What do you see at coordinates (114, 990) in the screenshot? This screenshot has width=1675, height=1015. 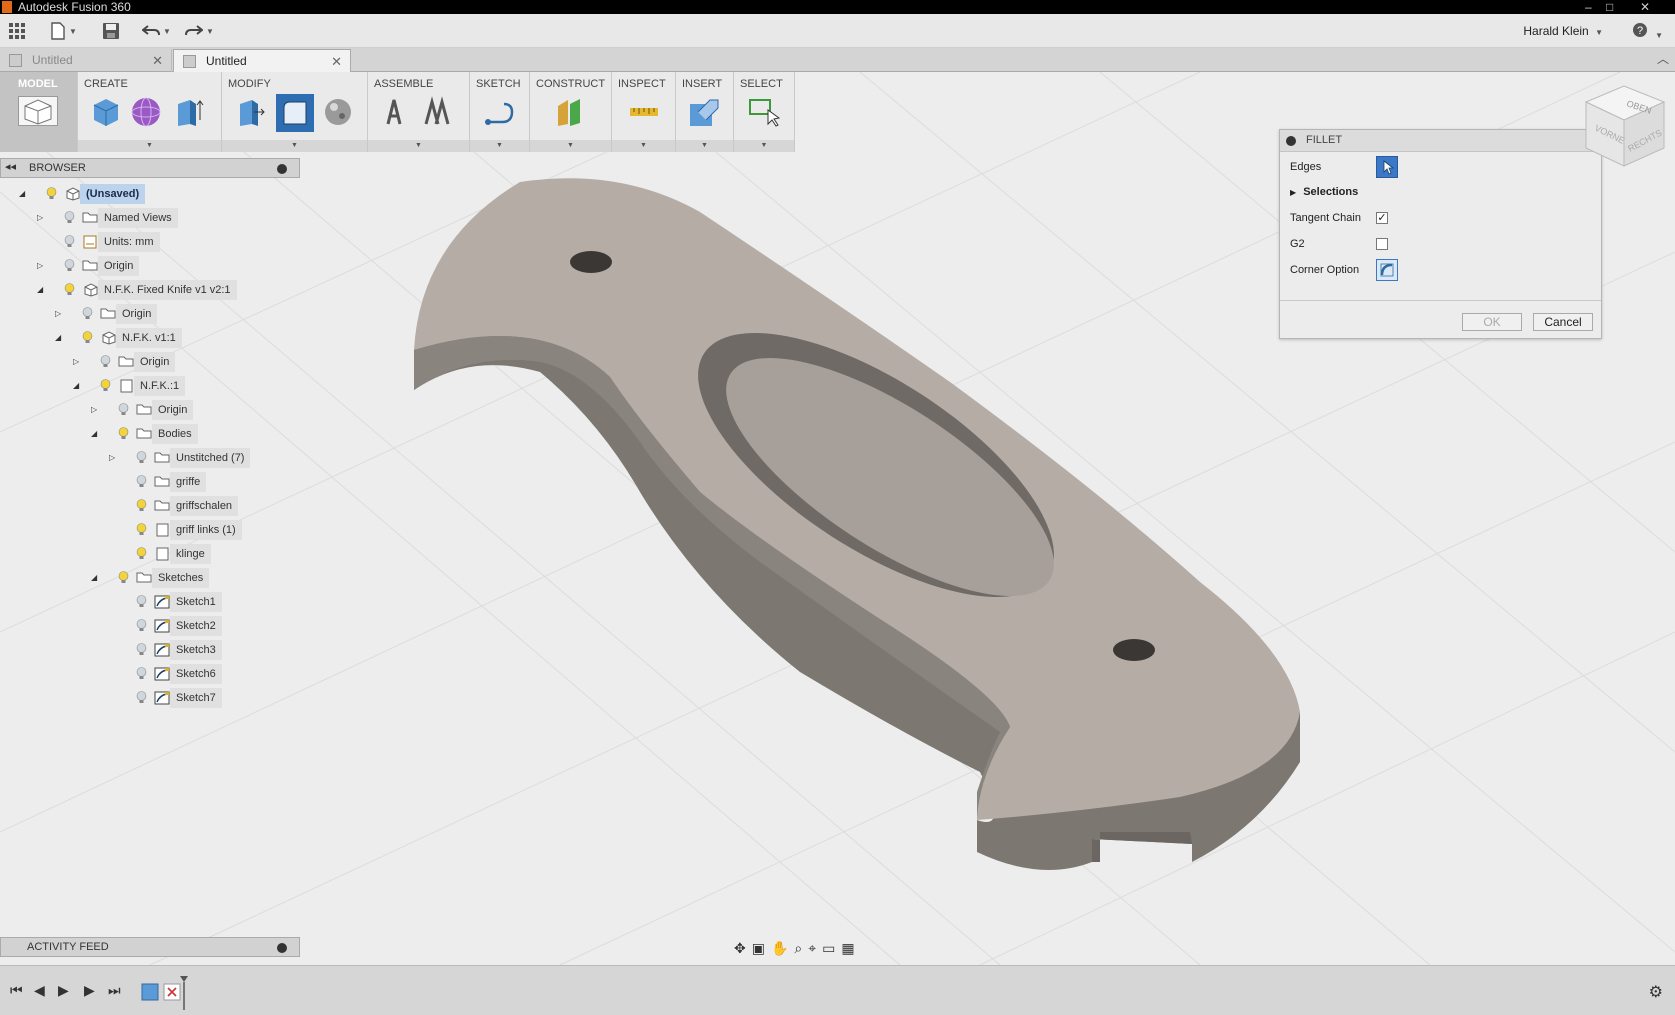 I see `go-to-end-icon: ⏭` at bounding box center [114, 990].